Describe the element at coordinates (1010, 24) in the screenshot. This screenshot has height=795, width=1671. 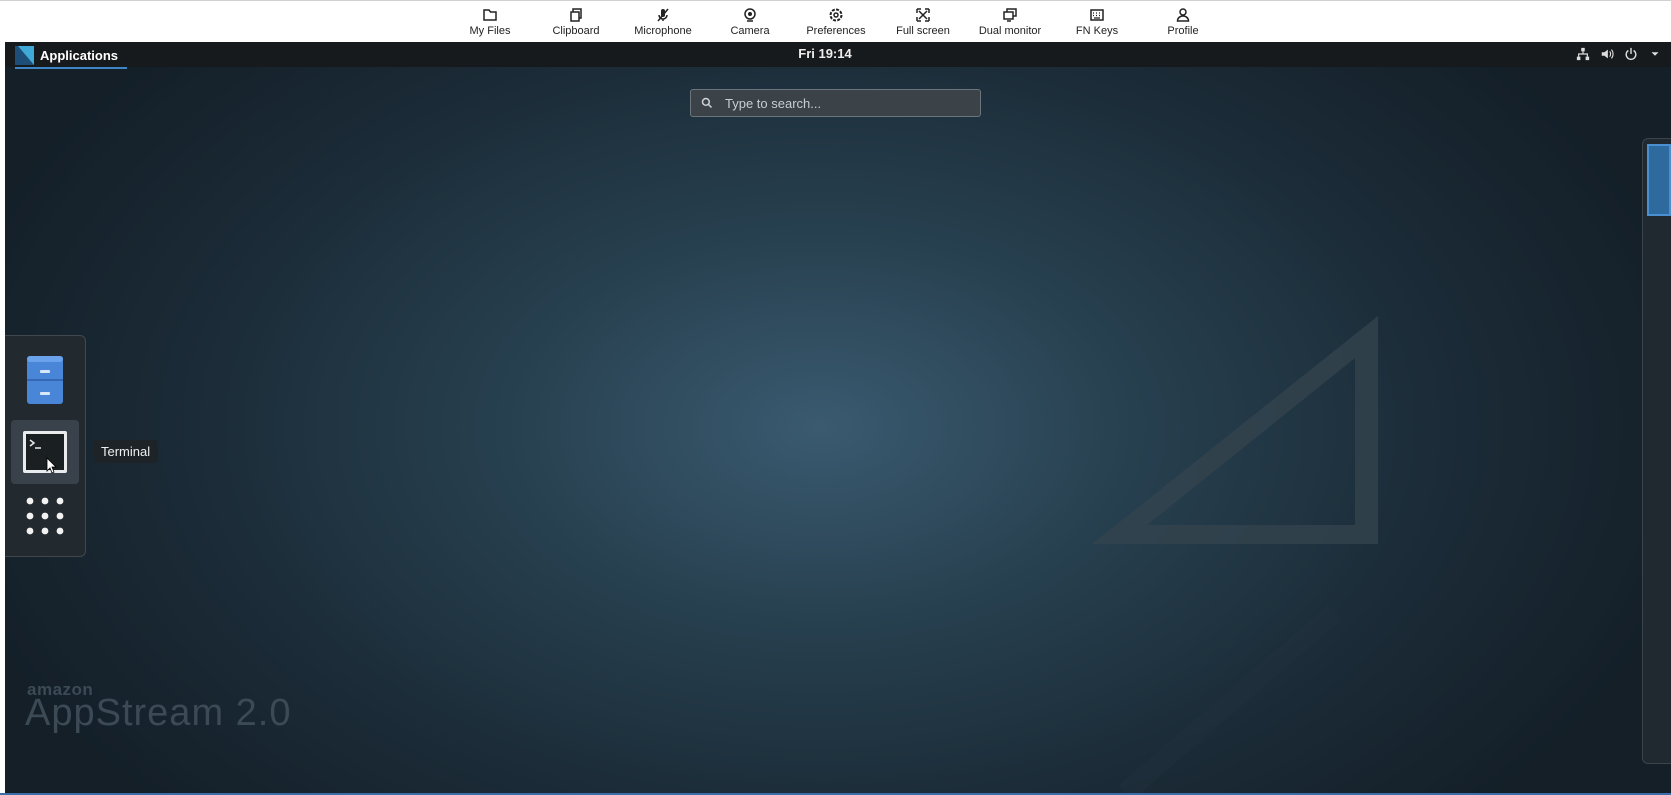
I see `dual-monitor-button: Dual monitor` at that location.